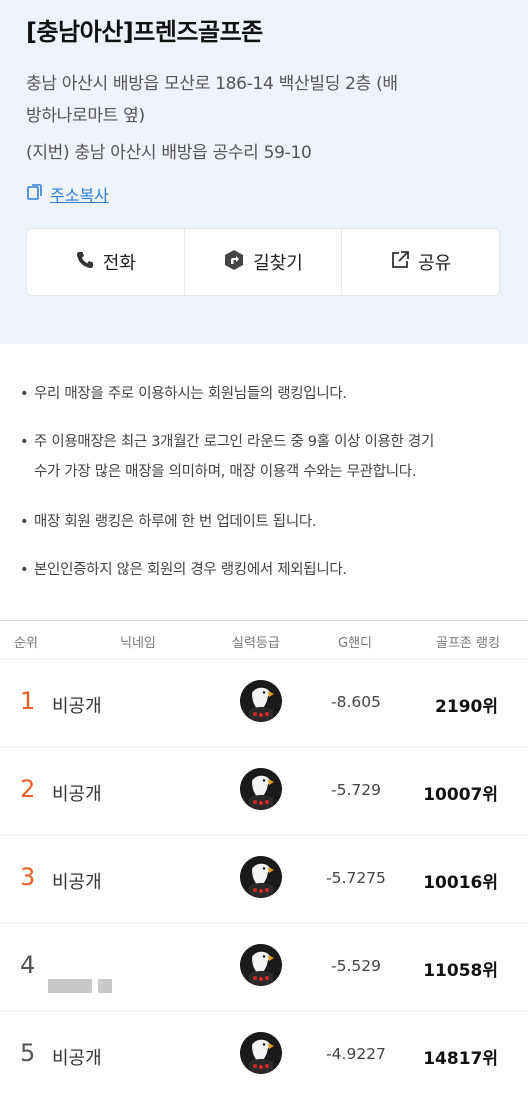 This screenshot has height=1093, width=528. What do you see at coordinates (256, 643) in the screenshot?
I see `col-skill-grade: 실력등급` at bounding box center [256, 643].